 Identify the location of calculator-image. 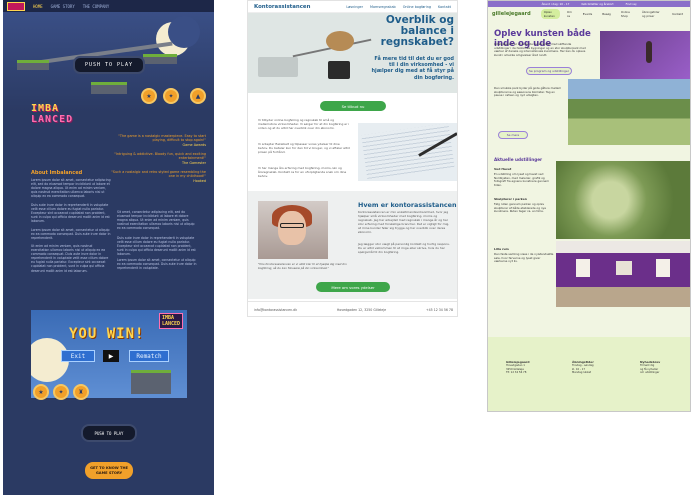
(339, 70).